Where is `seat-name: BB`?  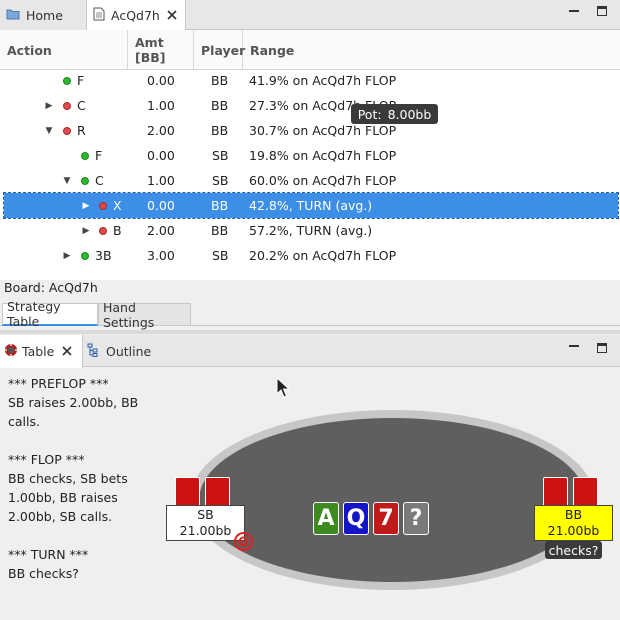
seat-name: BB is located at coordinates (573, 514).